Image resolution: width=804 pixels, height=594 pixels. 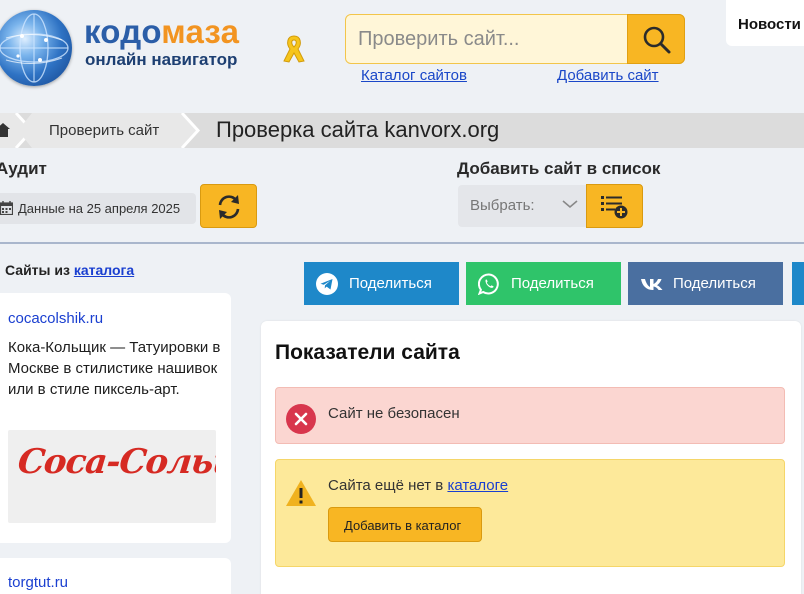 What do you see at coordinates (488, 284) in the screenshot?
I see `whatsapp-icon` at bounding box center [488, 284].